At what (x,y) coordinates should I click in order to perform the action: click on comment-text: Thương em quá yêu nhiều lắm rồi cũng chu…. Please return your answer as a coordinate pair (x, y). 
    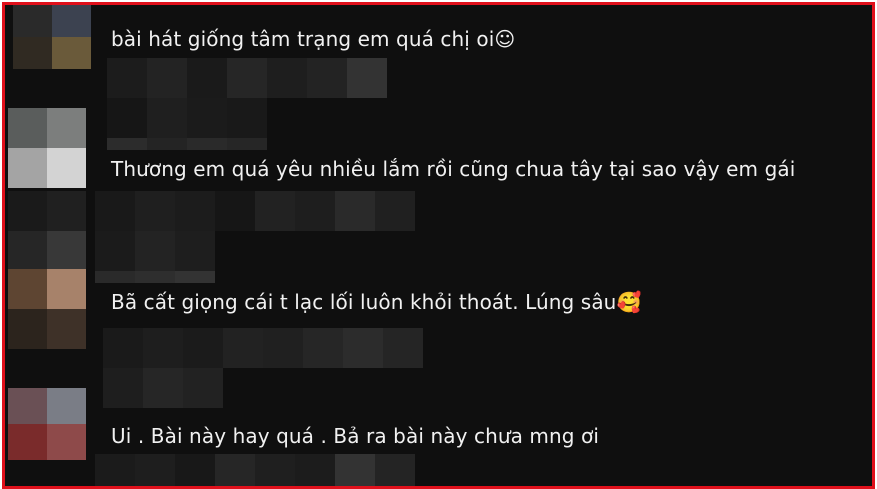
    Looking at the image, I should click on (453, 169).